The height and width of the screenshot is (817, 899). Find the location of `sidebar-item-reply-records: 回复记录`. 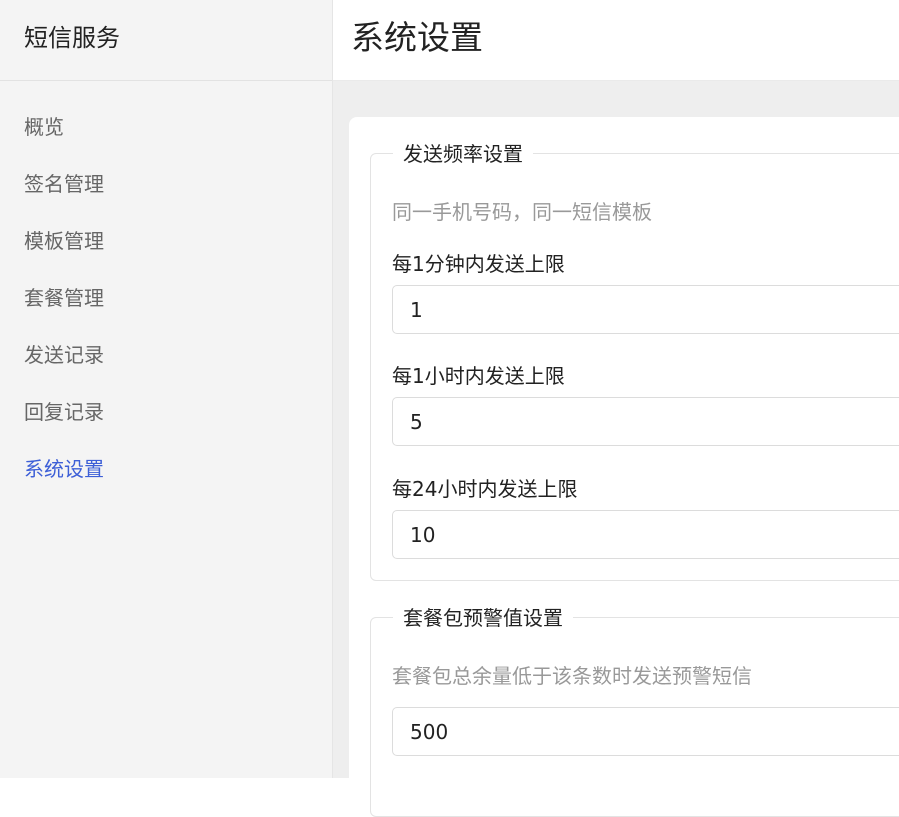

sidebar-item-reply-records: 回复记录 is located at coordinates (166, 410).